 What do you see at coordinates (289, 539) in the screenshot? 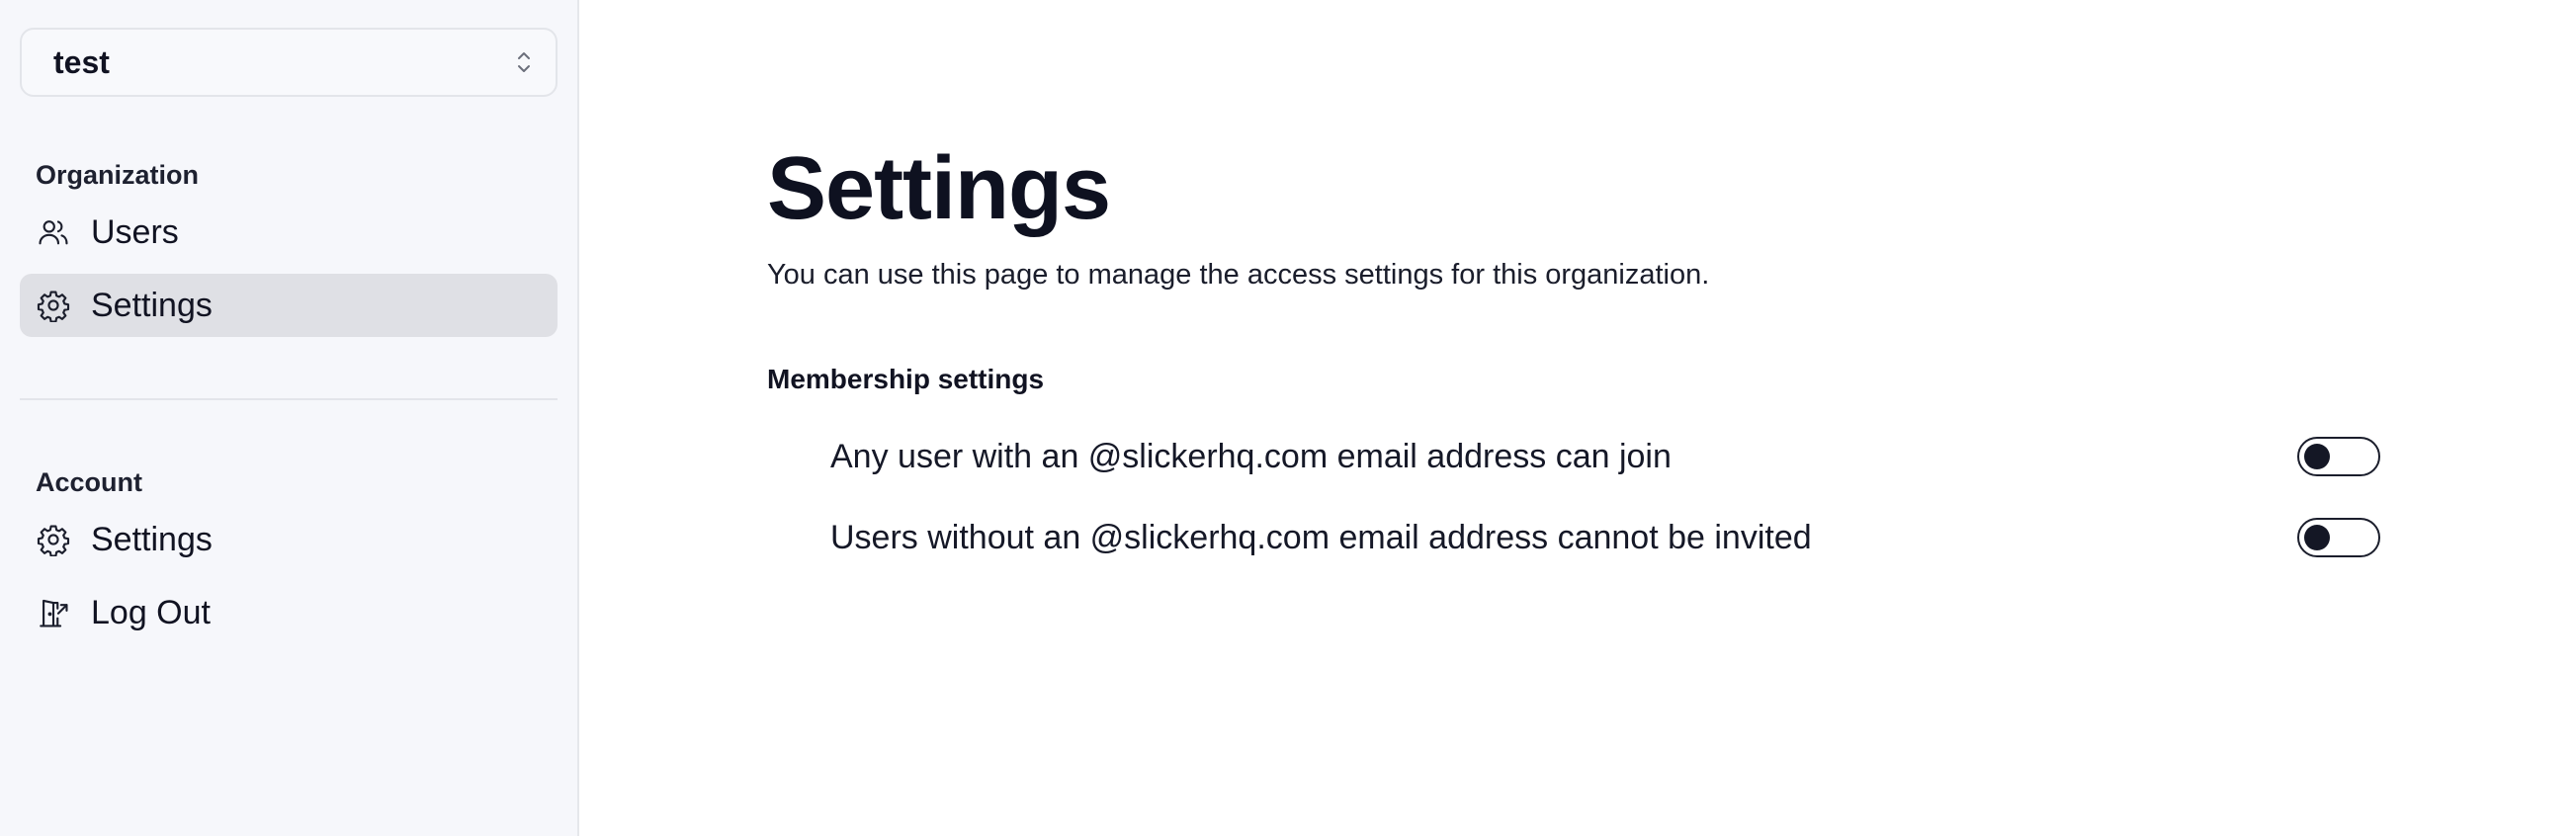
I see `sidebar-item-account-settings: Settings` at bounding box center [289, 539].